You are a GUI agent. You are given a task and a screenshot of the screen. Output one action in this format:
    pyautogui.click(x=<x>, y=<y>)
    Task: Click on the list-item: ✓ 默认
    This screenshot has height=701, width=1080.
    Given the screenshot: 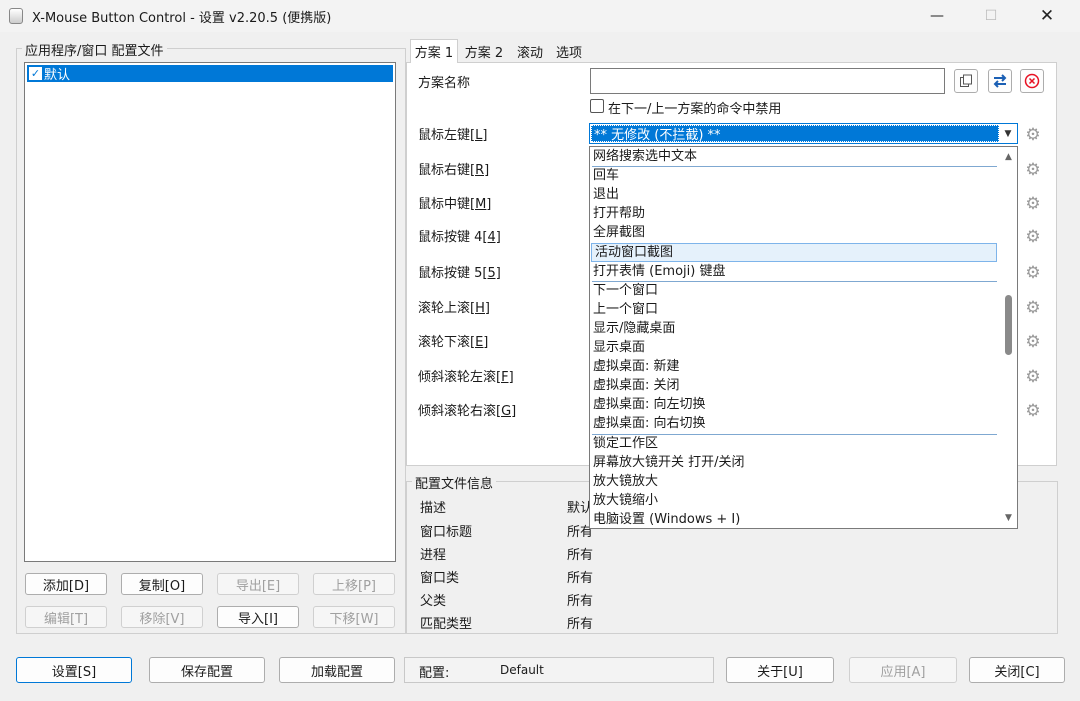 What is the action you would take?
    pyautogui.click(x=210, y=74)
    